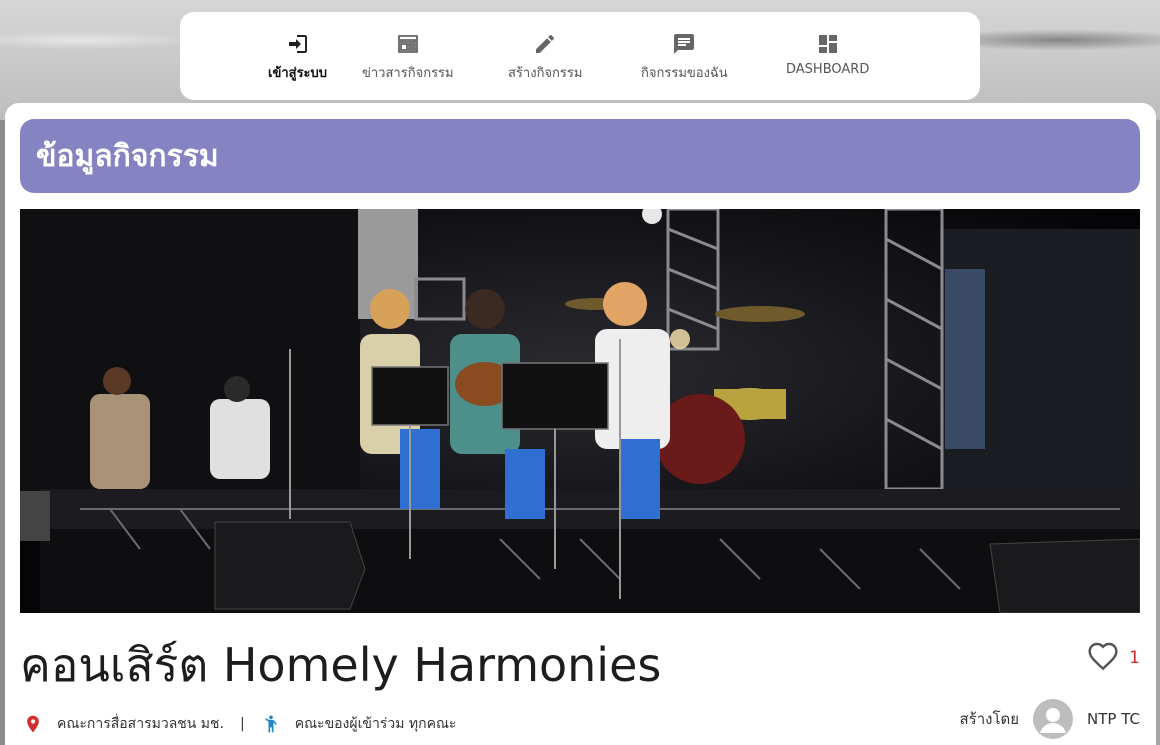 This screenshot has width=1160, height=745. What do you see at coordinates (408, 44) in the screenshot?
I see `news-icon` at bounding box center [408, 44].